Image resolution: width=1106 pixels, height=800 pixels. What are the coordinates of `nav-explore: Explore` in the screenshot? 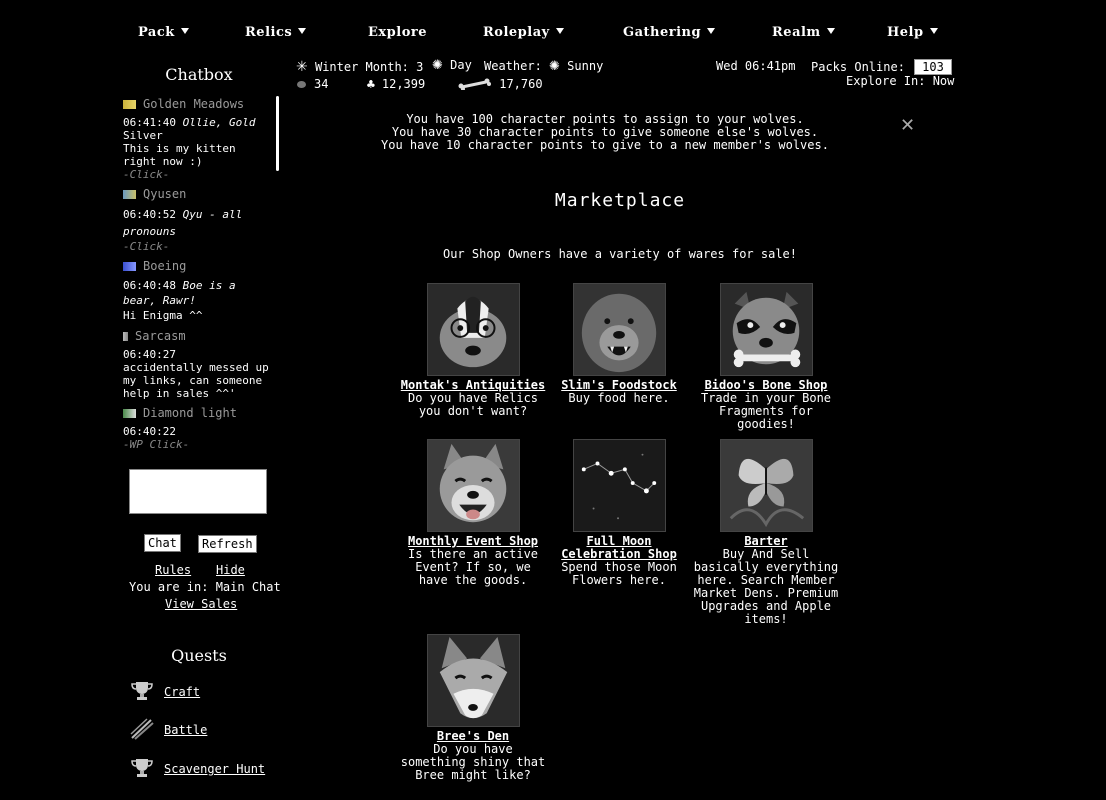 It's located at (397, 32).